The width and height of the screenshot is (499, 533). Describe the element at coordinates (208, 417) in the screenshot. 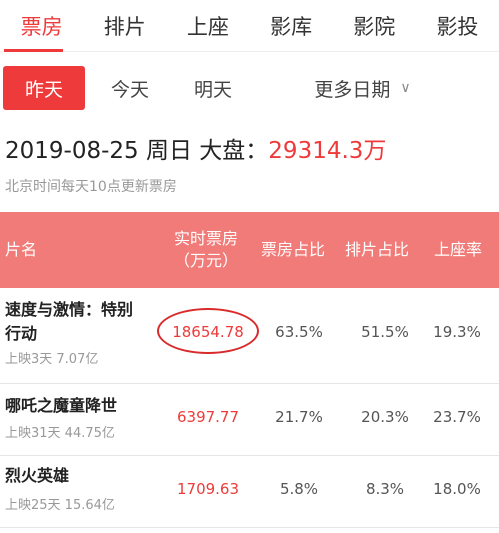

I see `box-office-value: 6397.77` at that location.